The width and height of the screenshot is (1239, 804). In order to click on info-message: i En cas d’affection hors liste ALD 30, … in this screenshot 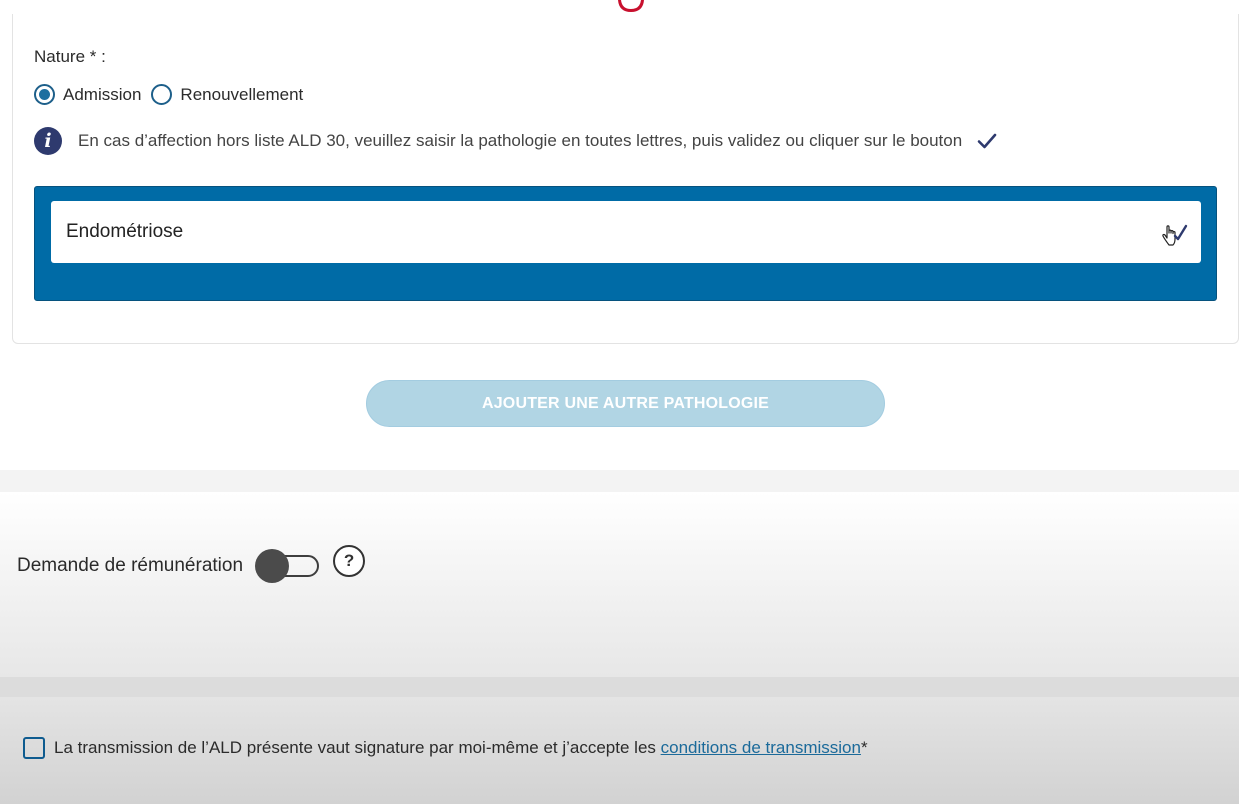, I will do `click(516, 141)`.